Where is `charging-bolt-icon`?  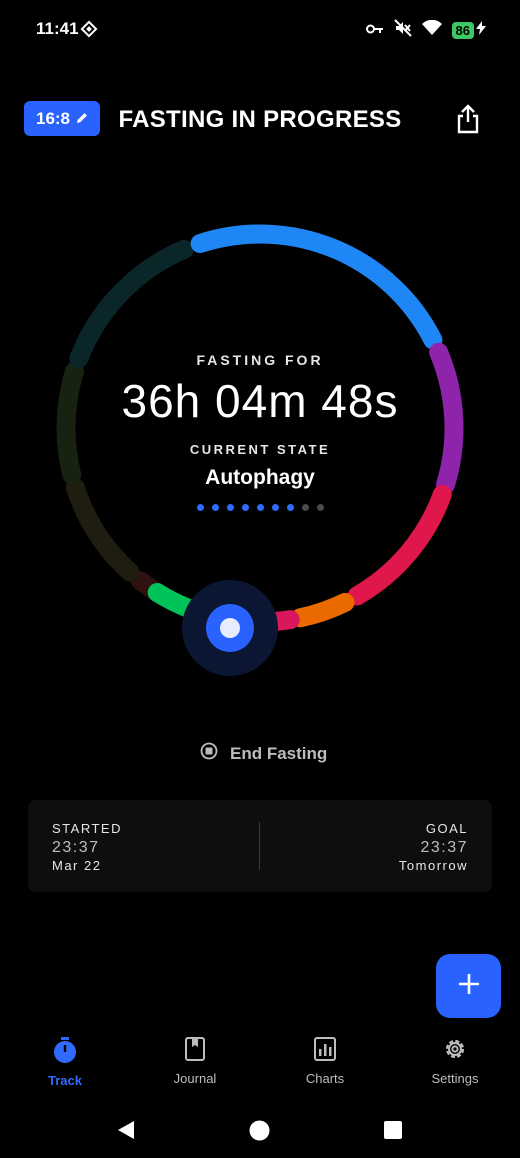 charging-bolt-icon is located at coordinates (481, 30).